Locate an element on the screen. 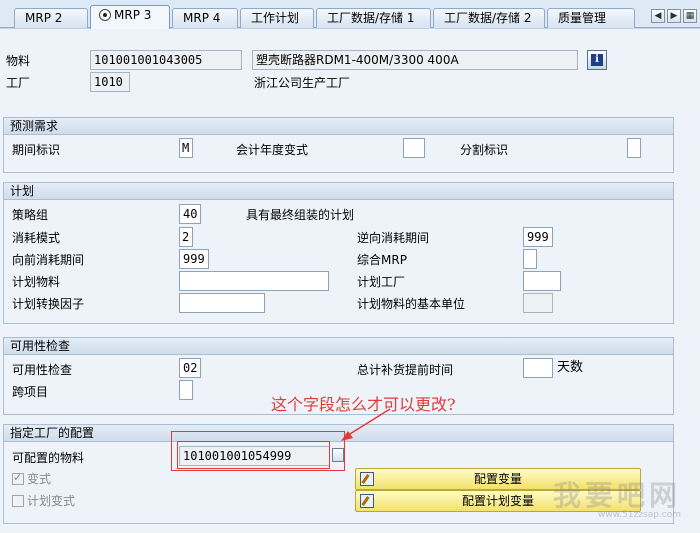  variant-label: 变式 is located at coordinates (39, 479).